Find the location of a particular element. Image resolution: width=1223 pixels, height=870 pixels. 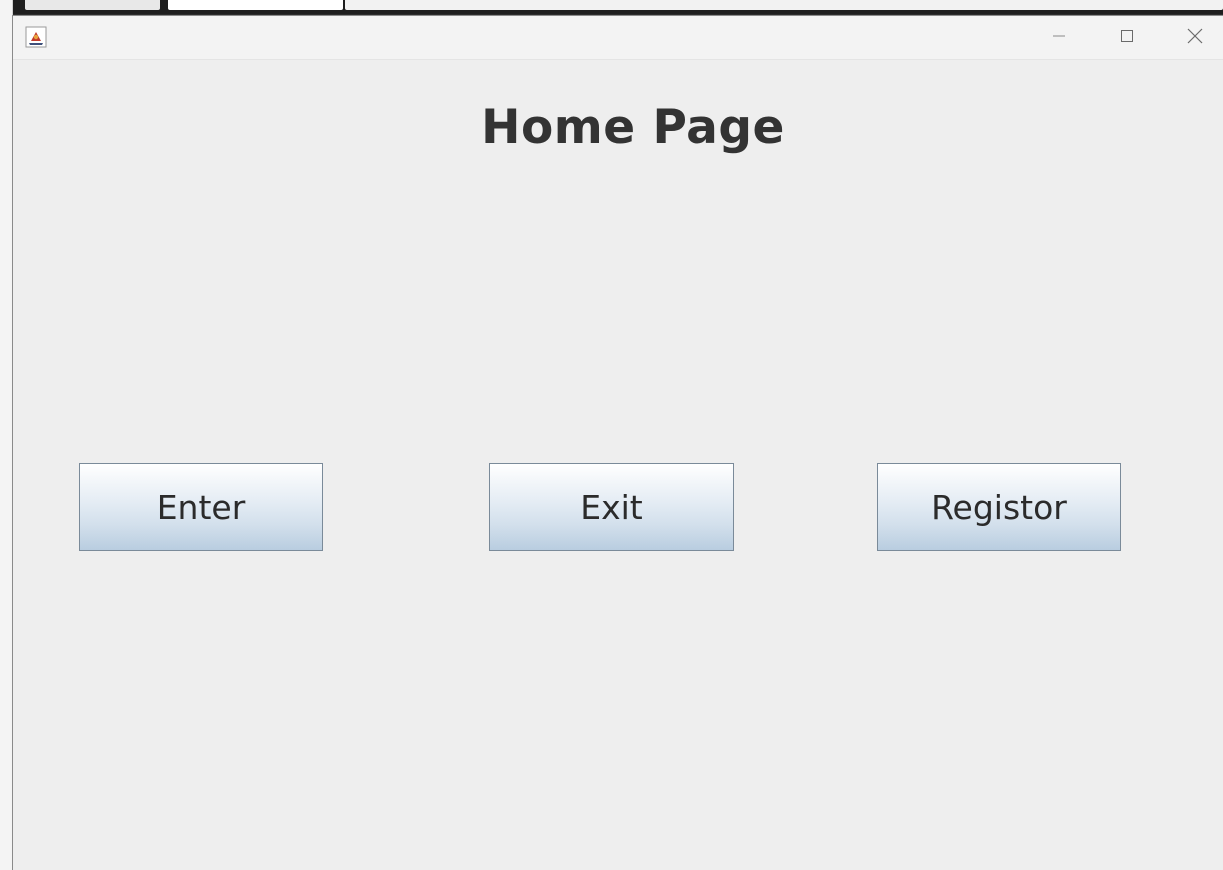

minimize-icon is located at coordinates (1059, 38).